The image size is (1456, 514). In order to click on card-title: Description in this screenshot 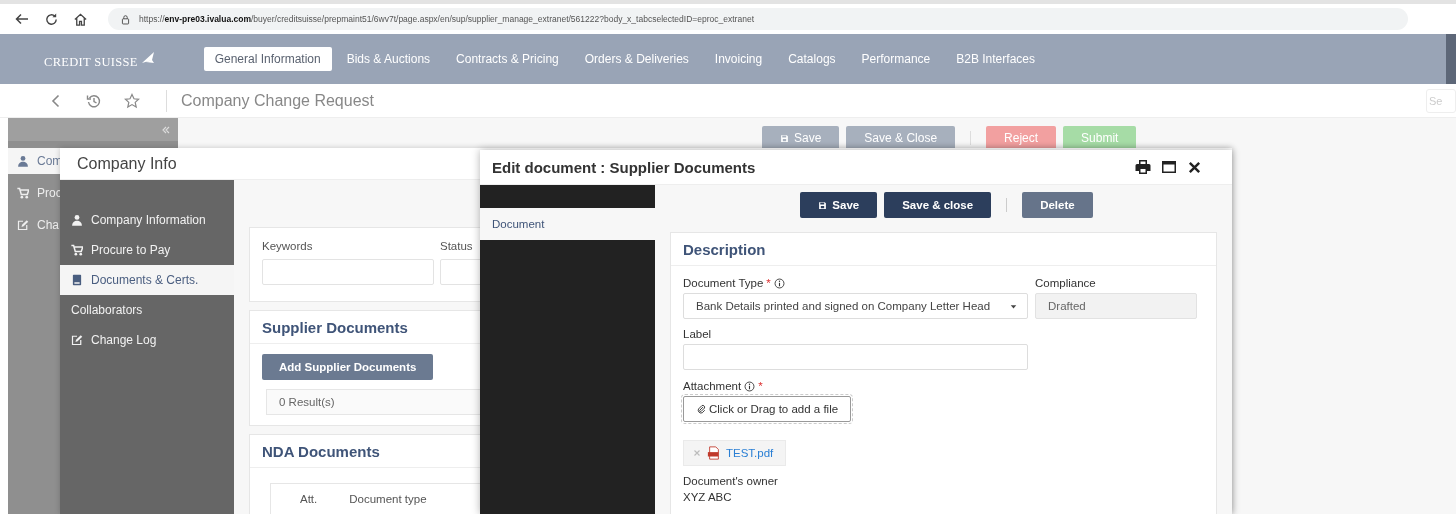, I will do `click(943, 249)`.